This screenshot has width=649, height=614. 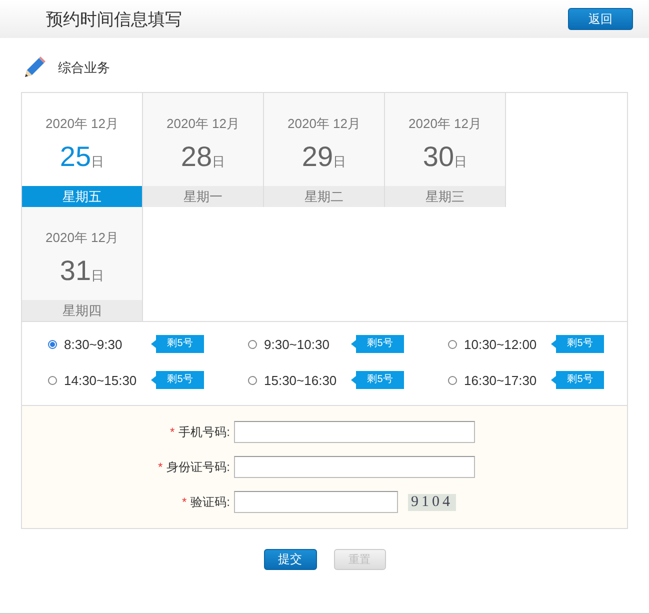 What do you see at coordinates (501, 344) in the screenshot?
I see `time-slot-label: 10:30~12:00` at bounding box center [501, 344].